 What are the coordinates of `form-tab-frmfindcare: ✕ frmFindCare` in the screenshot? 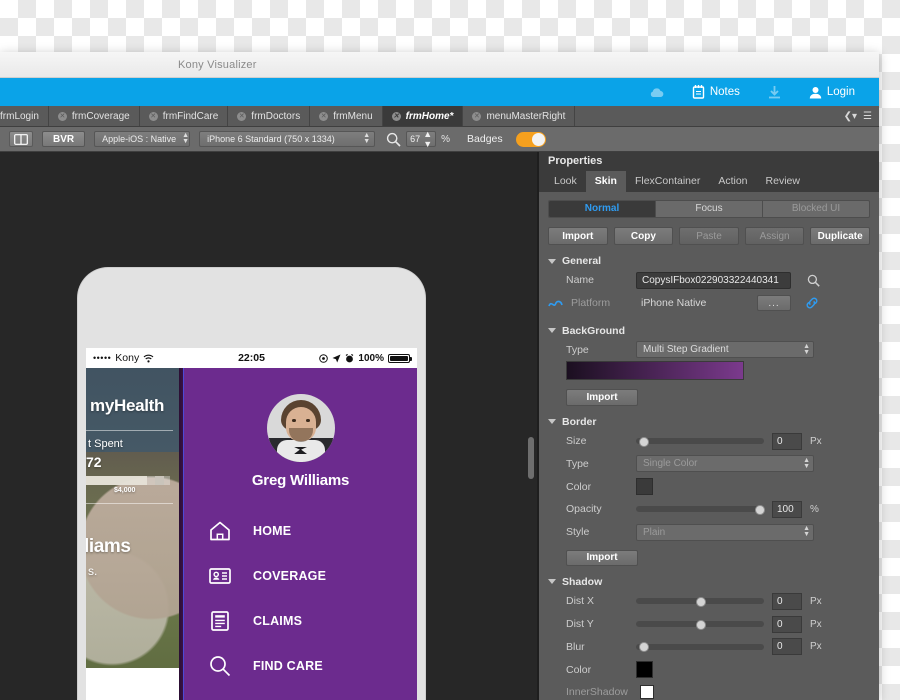 It's located at (184, 116).